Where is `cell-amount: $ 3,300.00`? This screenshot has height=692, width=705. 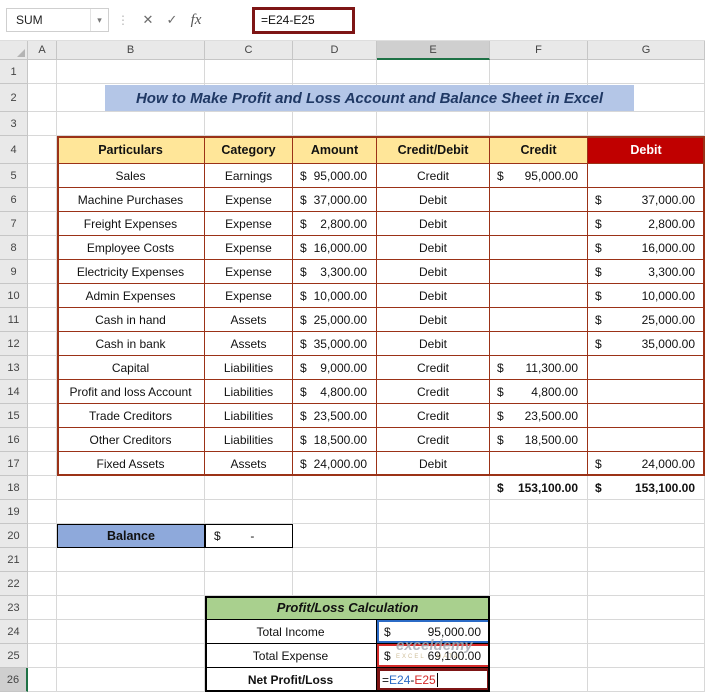
cell-amount: $ 3,300.00 is located at coordinates (335, 272).